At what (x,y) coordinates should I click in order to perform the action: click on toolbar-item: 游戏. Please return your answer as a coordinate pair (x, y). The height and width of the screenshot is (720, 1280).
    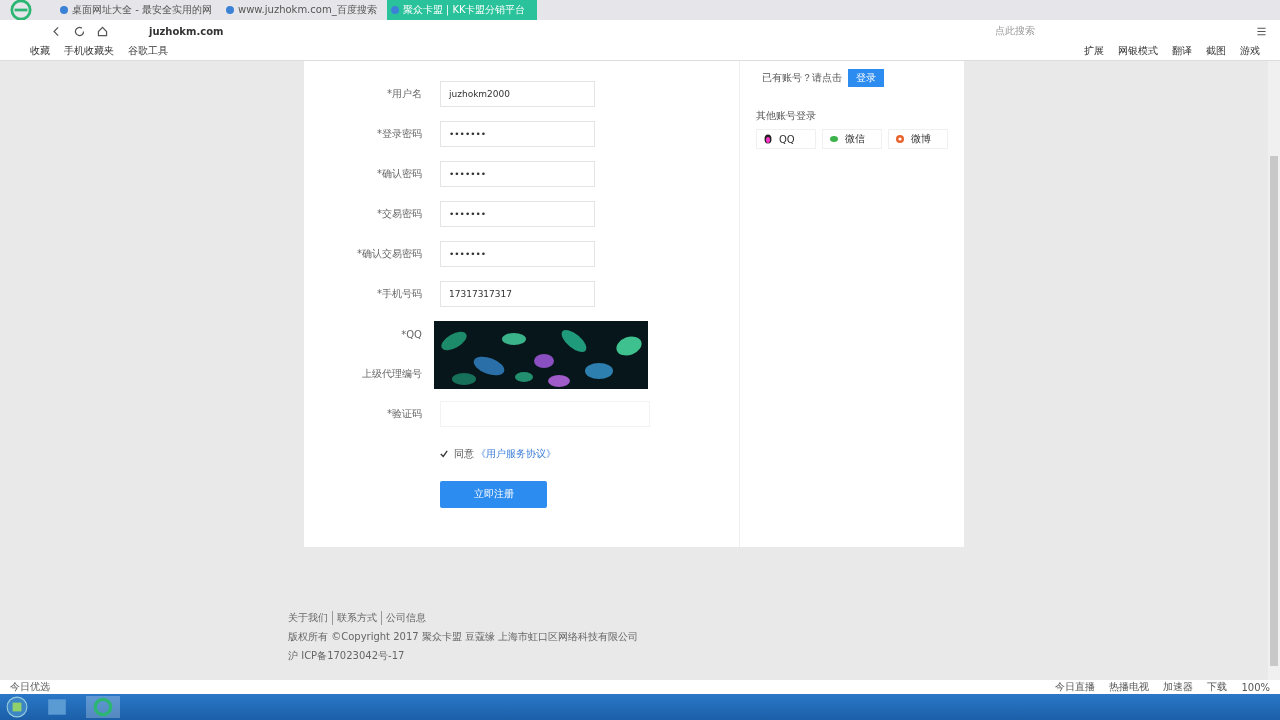
    Looking at the image, I should click on (1250, 51).